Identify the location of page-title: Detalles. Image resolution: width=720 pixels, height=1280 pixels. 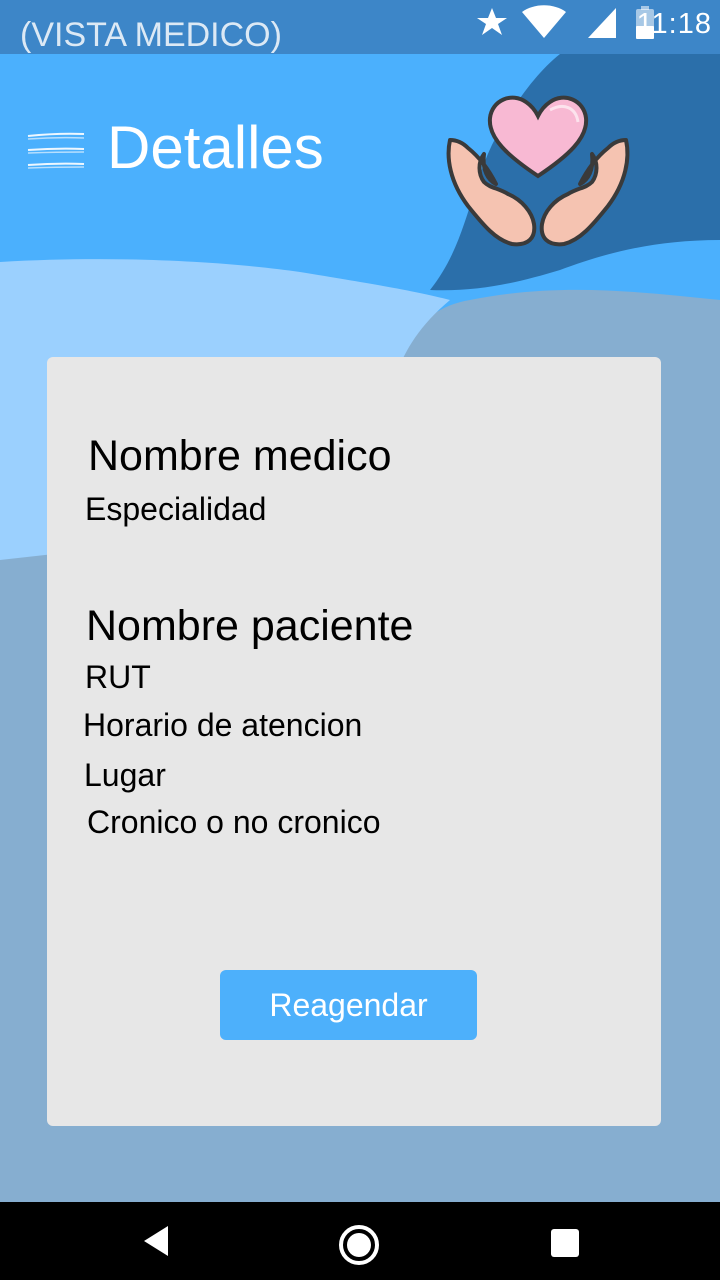
(215, 147).